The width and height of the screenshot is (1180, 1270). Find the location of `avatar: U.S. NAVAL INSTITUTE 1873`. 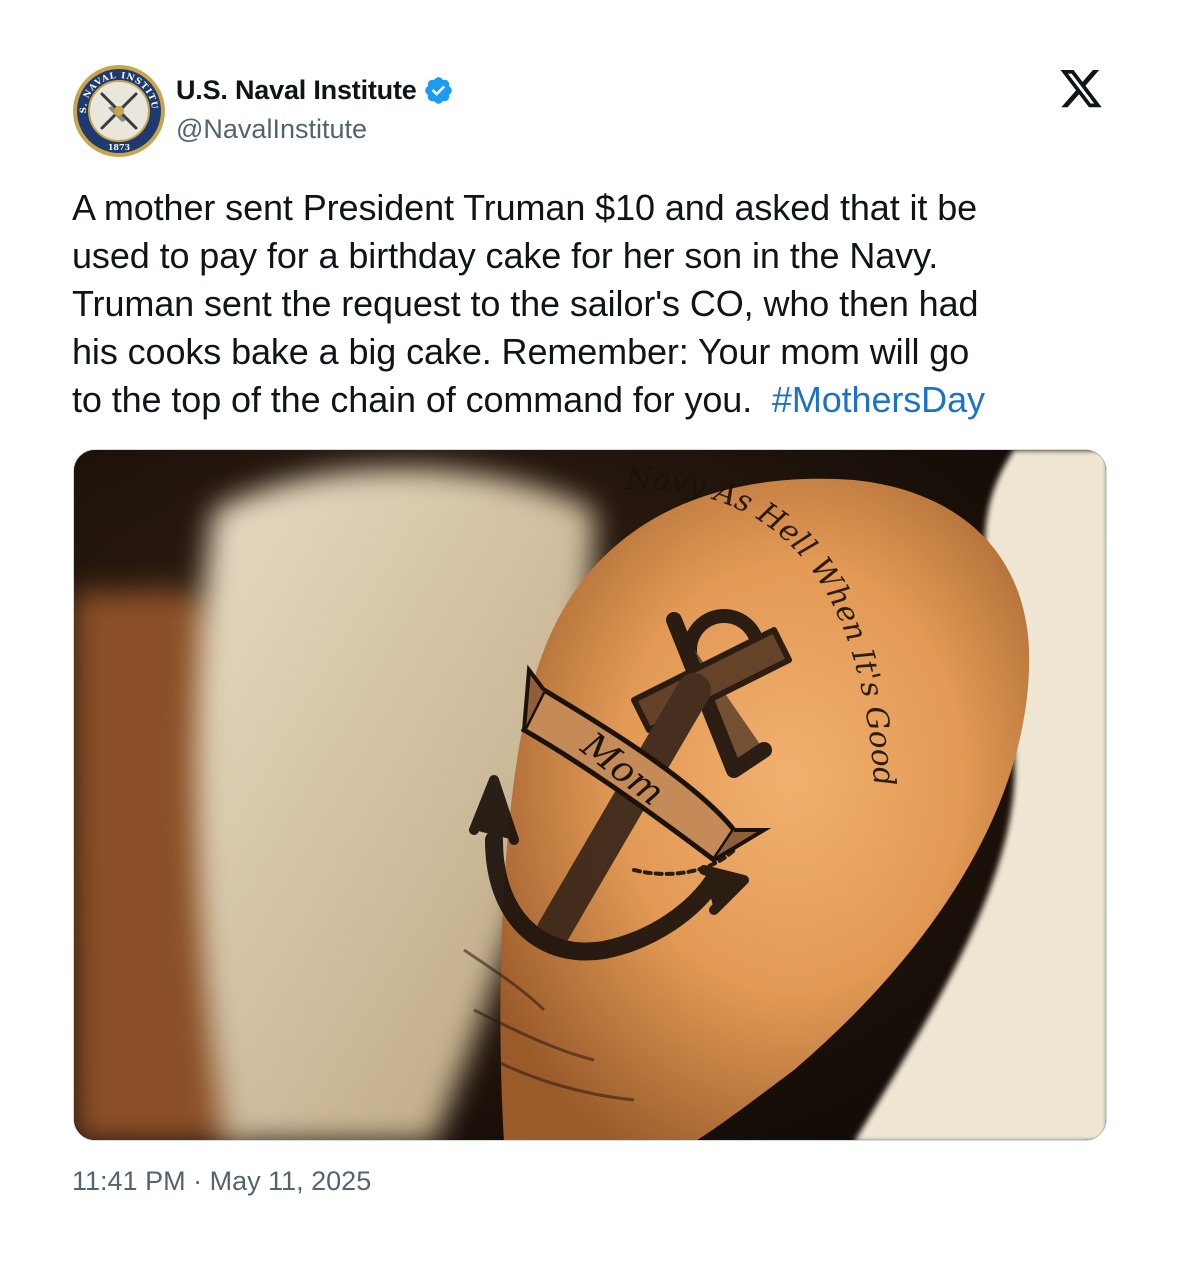

avatar: U.S. NAVAL INSTITUTE 1873 is located at coordinates (119, 111).